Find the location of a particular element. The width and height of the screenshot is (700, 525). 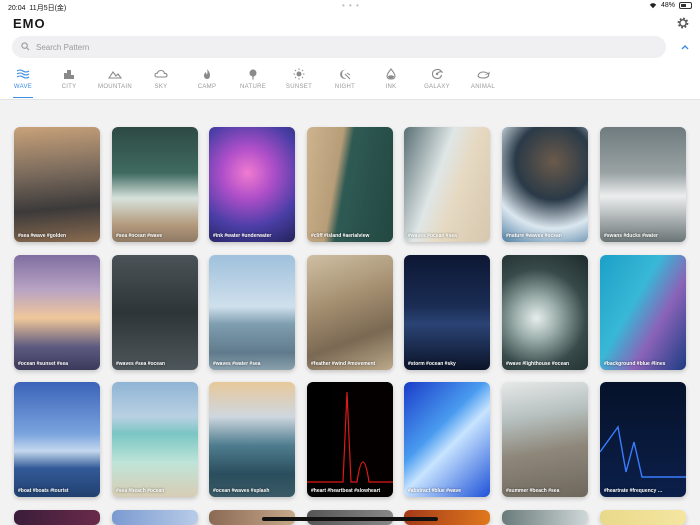

home-indicator is located at coordinates (350, 519).